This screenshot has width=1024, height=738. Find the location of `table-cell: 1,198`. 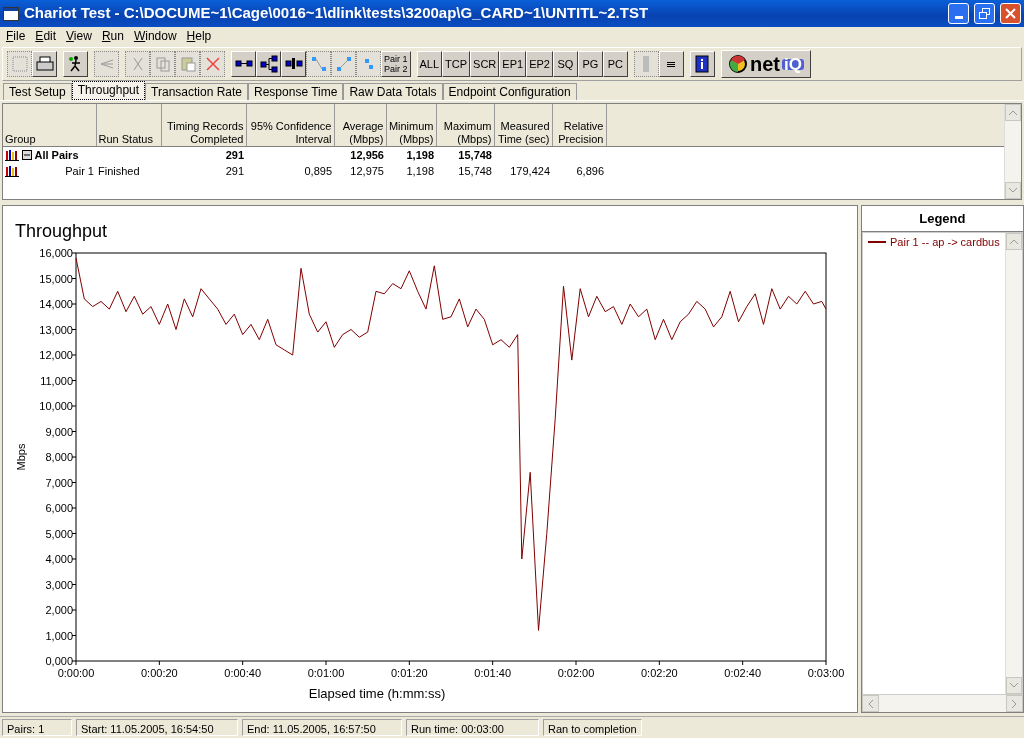

table-cell: 1,198 is located at coordinates (420, 171).